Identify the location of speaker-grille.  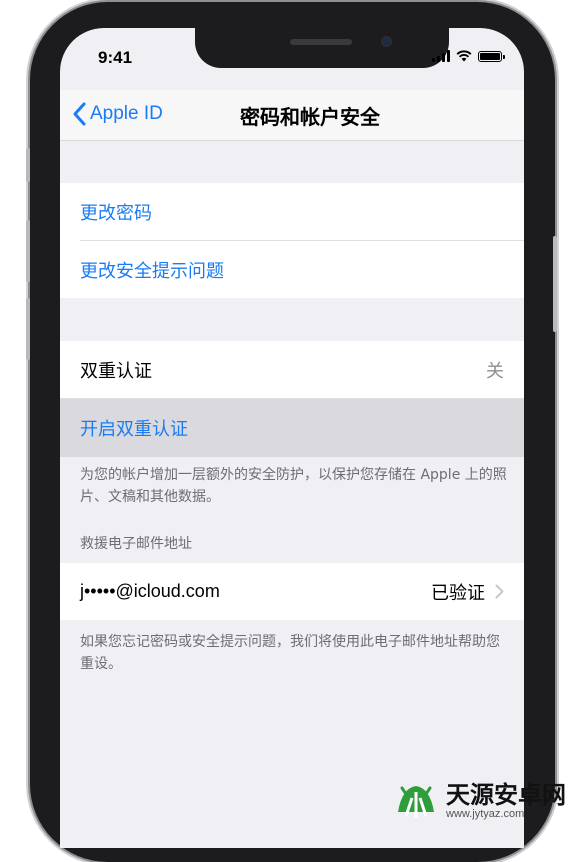
(321, 42).